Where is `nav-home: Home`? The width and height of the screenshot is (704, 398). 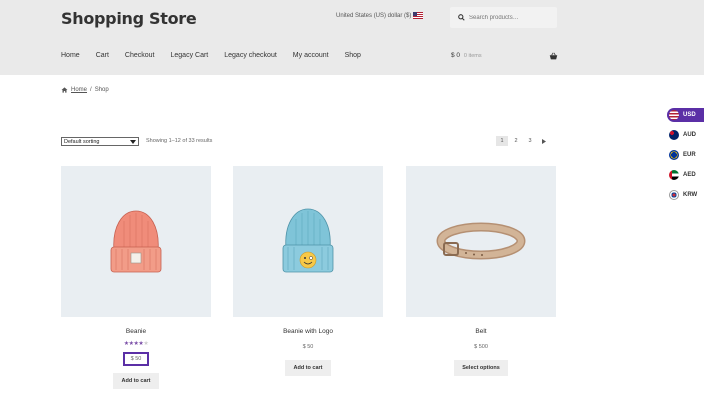
nav-home: Home is located at coordinates (70, 55).